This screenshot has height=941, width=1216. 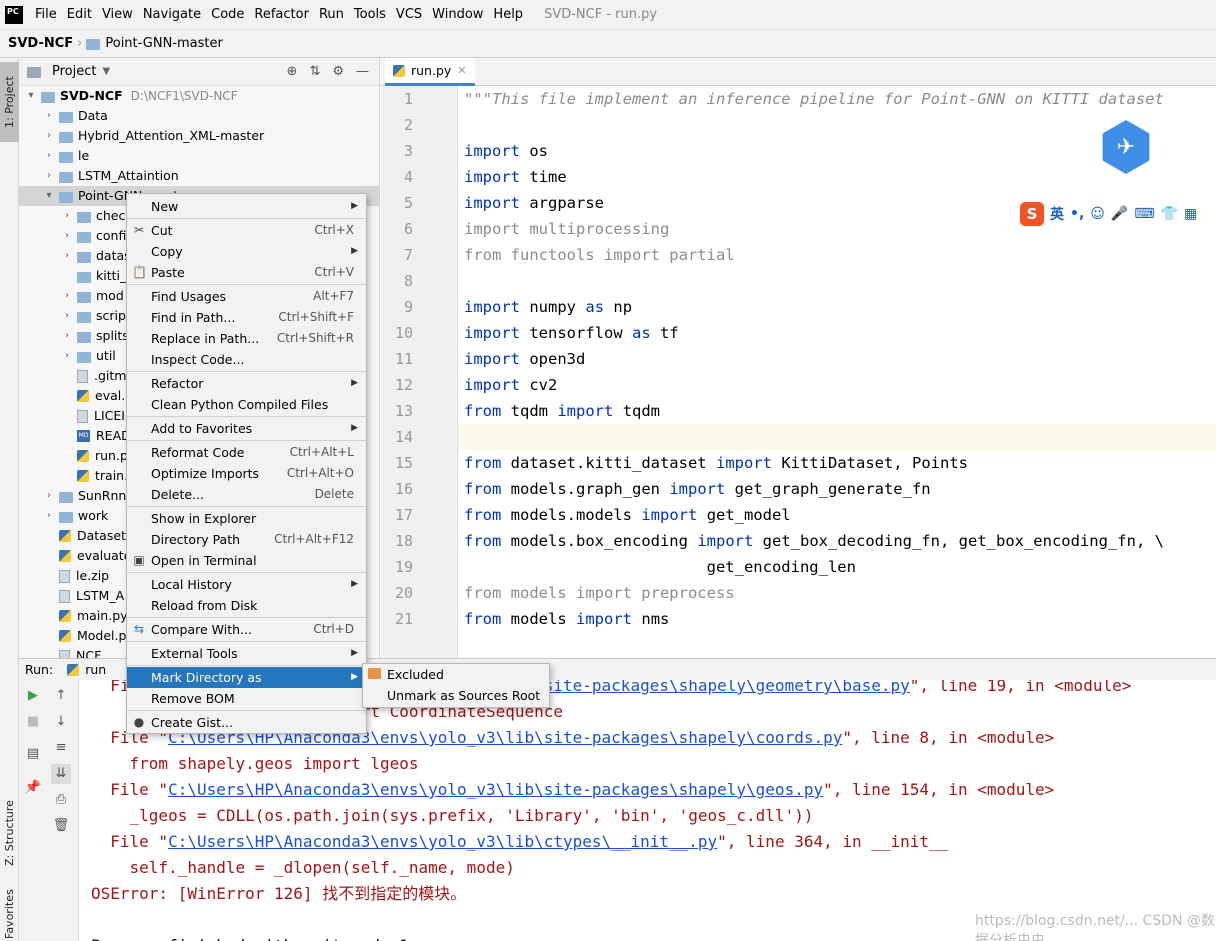 What do you see at coordinates (33, 788) in the screenshot?
I see `pin-icon: 📌` at bounding box center [33, 788].